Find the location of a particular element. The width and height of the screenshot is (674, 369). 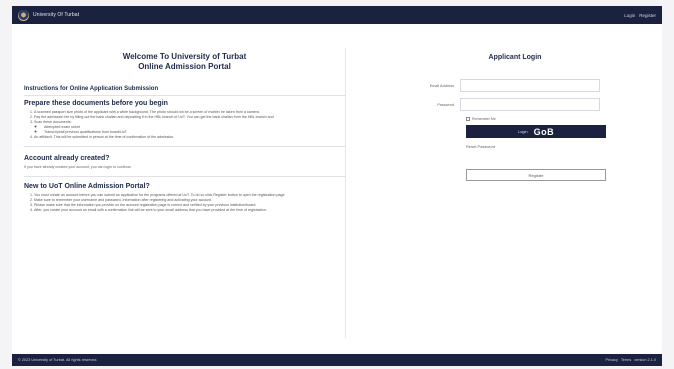

footer-links: Privacy Terms version 2.1.0 is located at coordinates (630, 360).